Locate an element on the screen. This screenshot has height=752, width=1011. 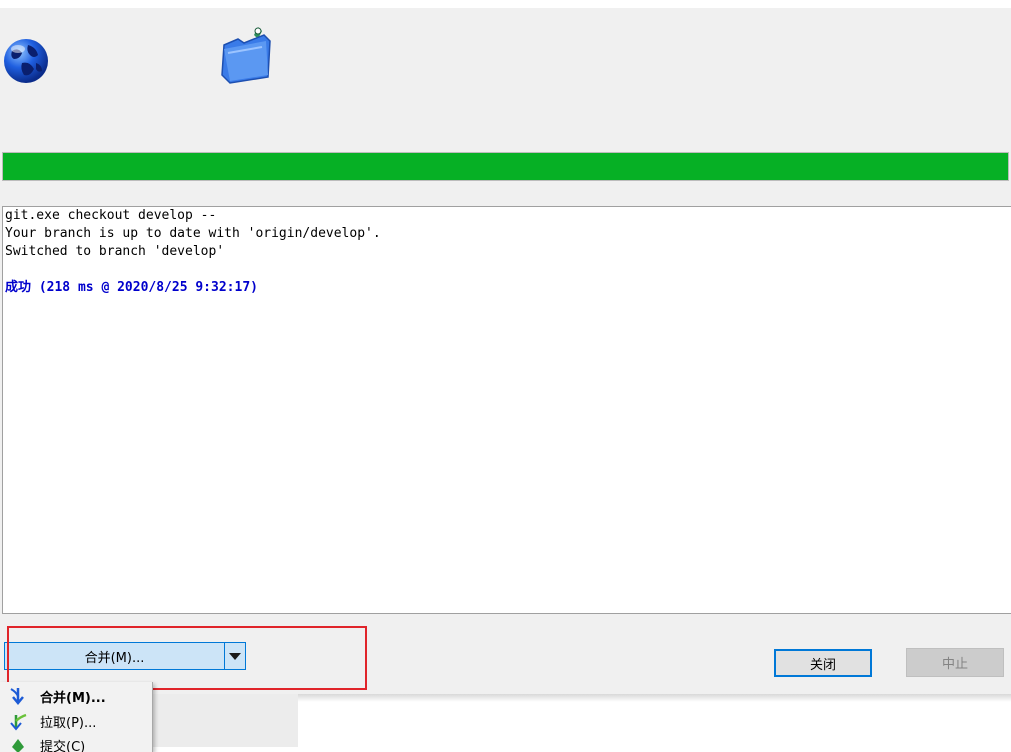
background-region is located at coordinates (225, 720).